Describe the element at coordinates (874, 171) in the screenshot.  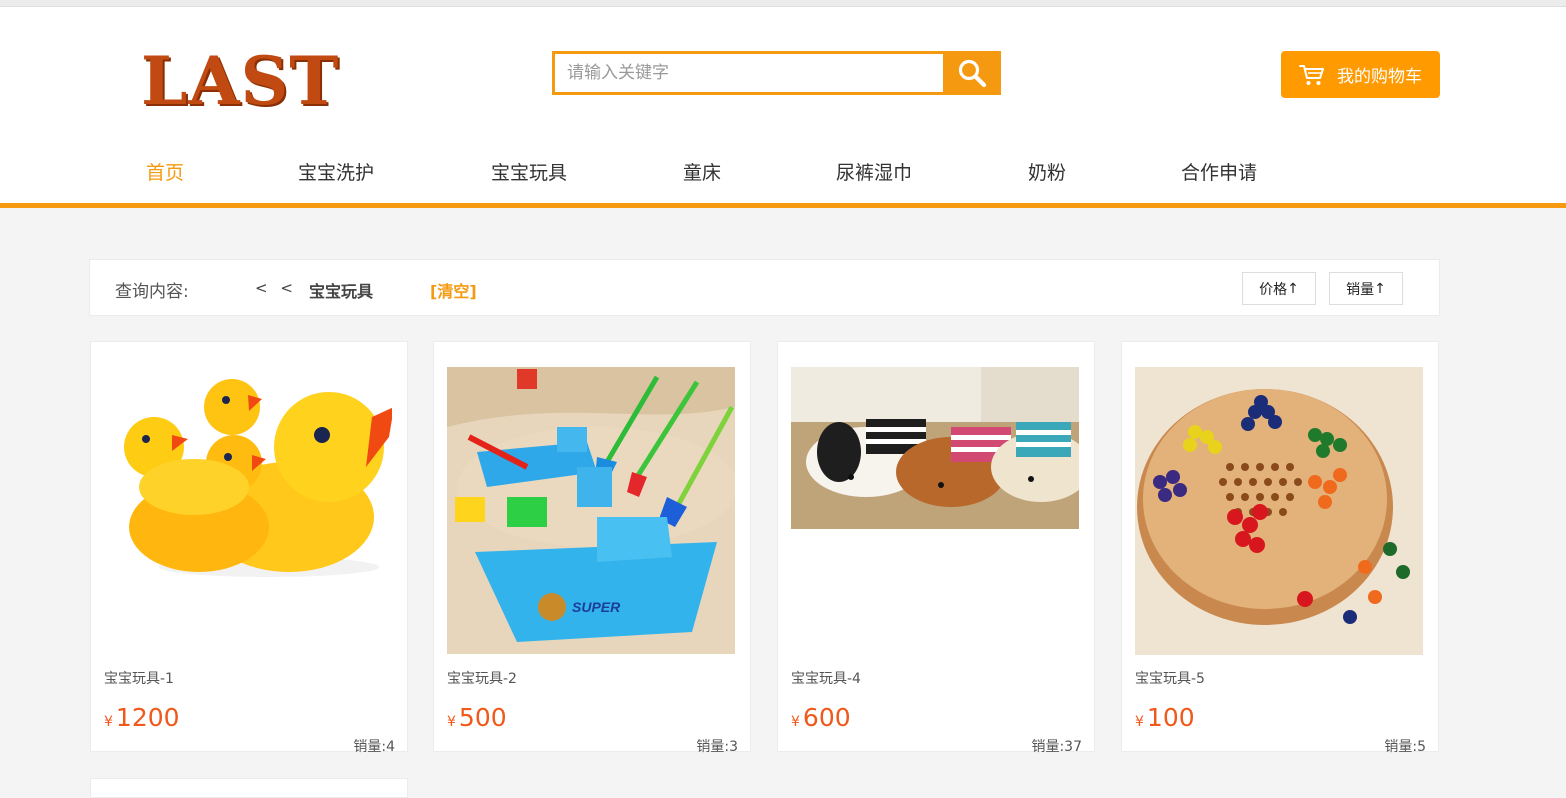
I see `nav-item-diapers-wipes: 尿裤湿巾` at that location.